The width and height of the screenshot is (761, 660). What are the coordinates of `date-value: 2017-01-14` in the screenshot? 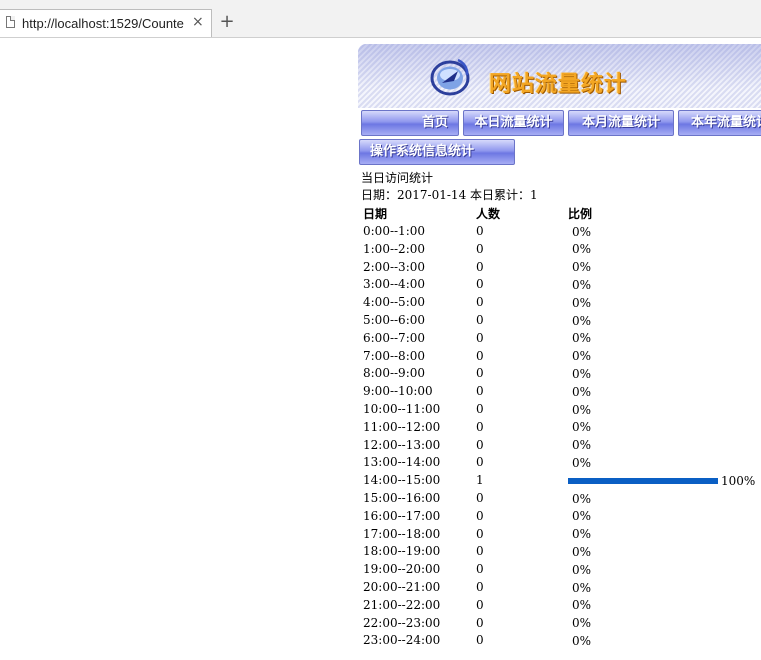 It's located at (432, 195).